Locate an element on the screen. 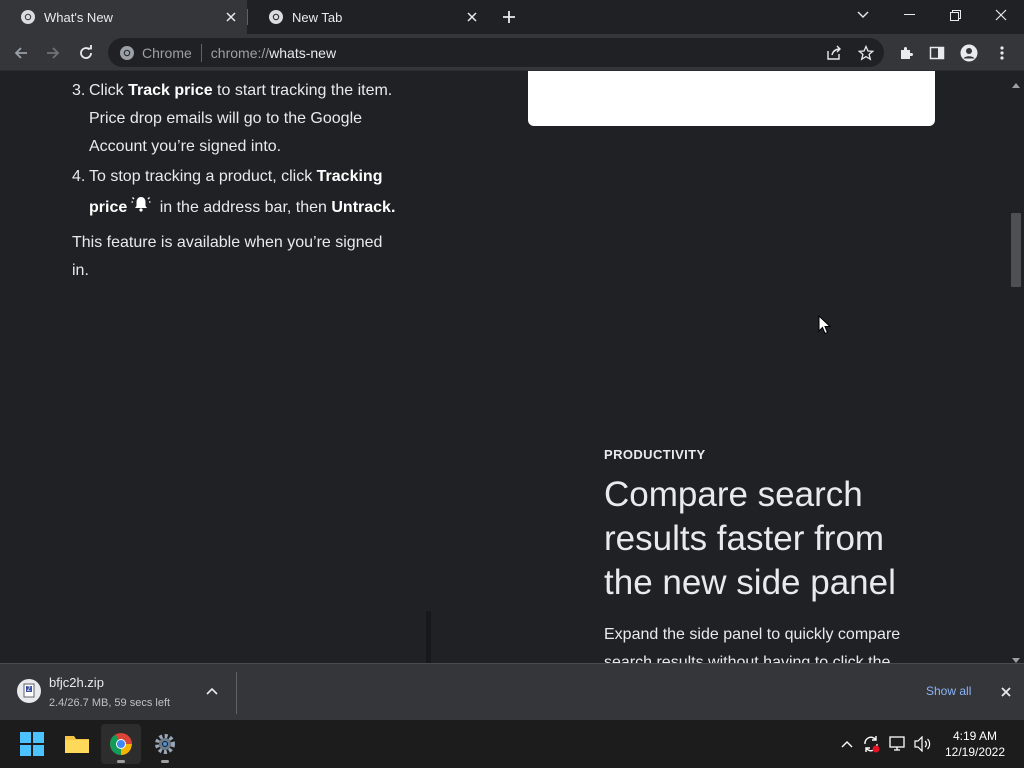 This screenshot has width=1024, height=768. chrome-menu-button is located at coordinates (1002, 53).